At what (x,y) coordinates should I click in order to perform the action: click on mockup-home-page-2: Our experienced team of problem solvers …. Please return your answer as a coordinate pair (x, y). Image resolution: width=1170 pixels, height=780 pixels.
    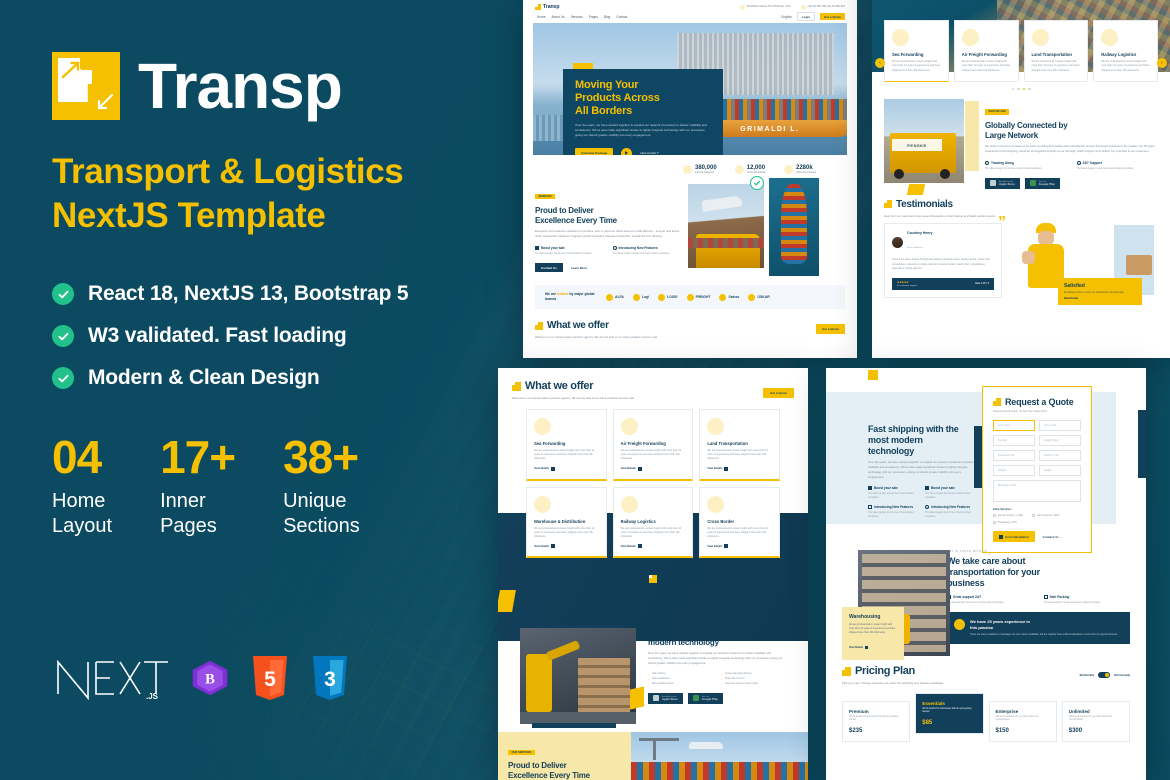
    Looking at the image, I should click on (1021, 179).